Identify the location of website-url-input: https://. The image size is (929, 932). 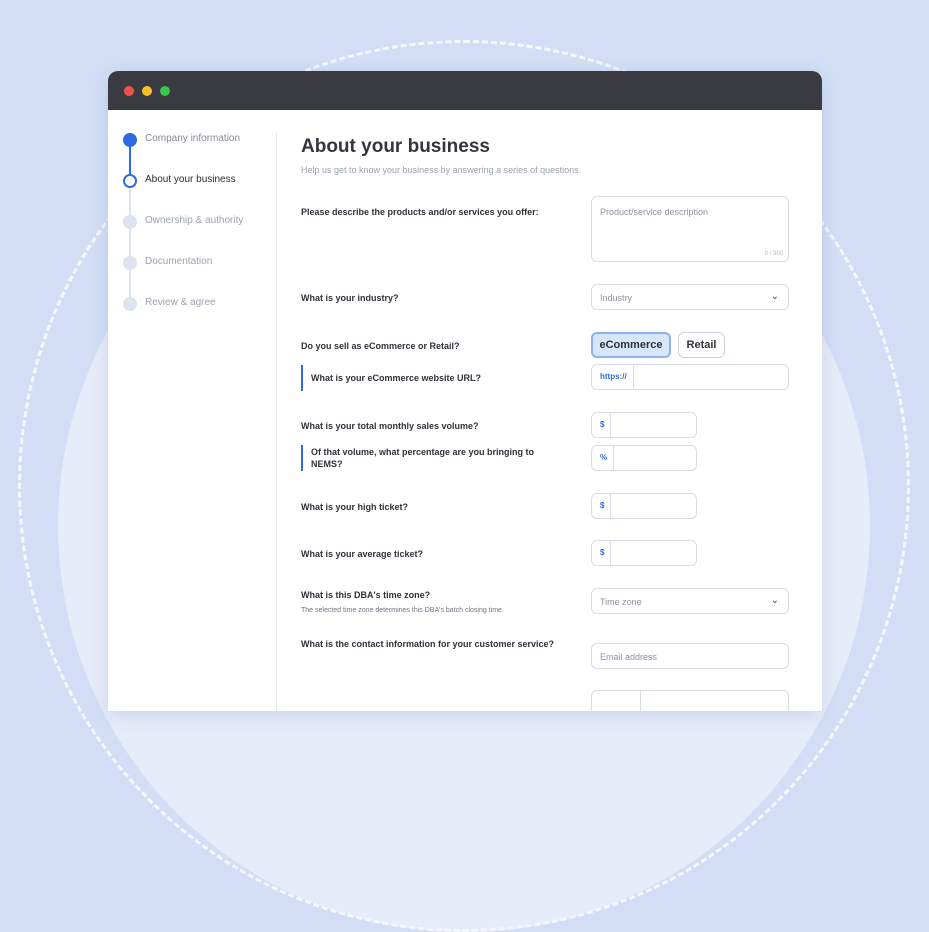
(690, 377).